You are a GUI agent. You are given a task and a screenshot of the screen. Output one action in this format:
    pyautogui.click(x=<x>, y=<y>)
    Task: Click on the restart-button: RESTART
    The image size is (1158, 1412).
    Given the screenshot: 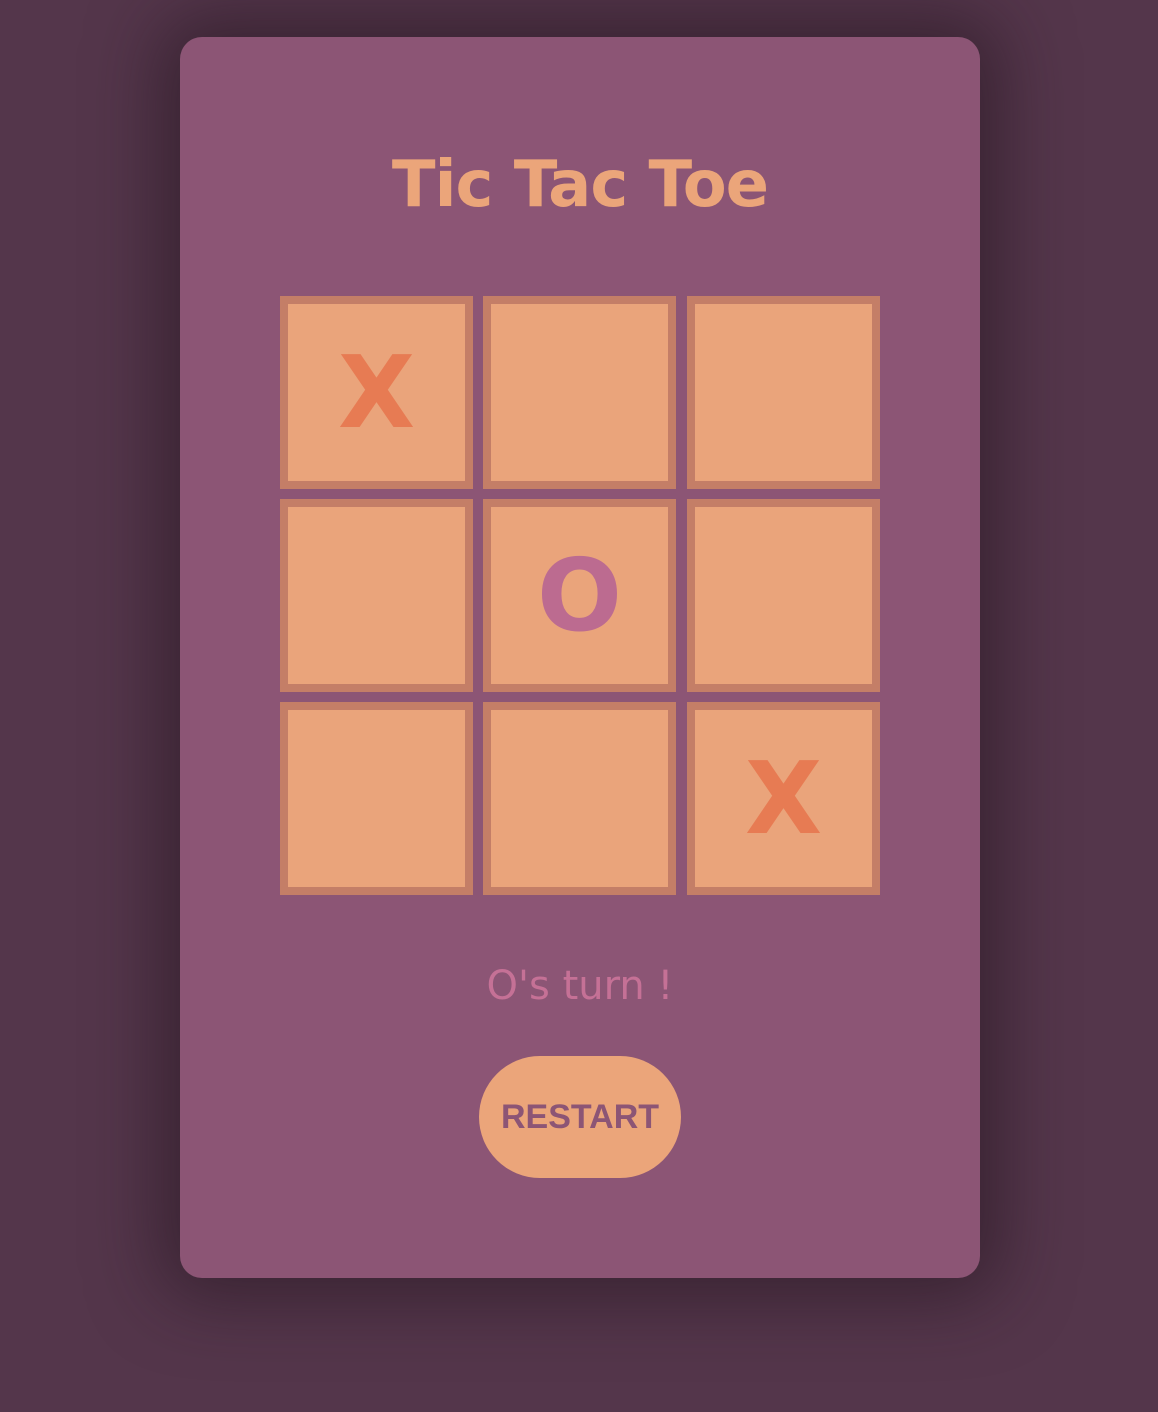 What is the action you would take?
    pyautogui.click(x=580, y=1117)
    